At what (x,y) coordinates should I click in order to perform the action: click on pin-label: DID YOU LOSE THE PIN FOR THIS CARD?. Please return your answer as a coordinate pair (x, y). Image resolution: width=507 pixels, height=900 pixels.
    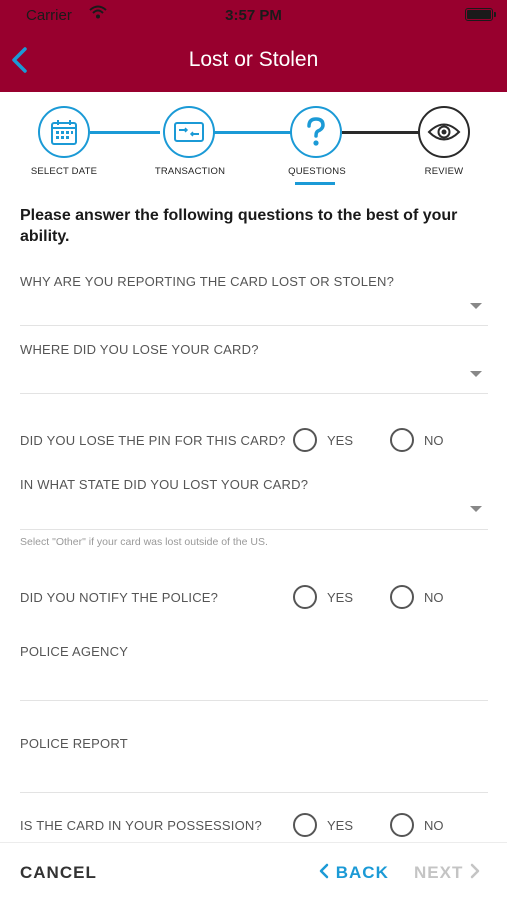
    Looking at the image, I should click on (153, 440).